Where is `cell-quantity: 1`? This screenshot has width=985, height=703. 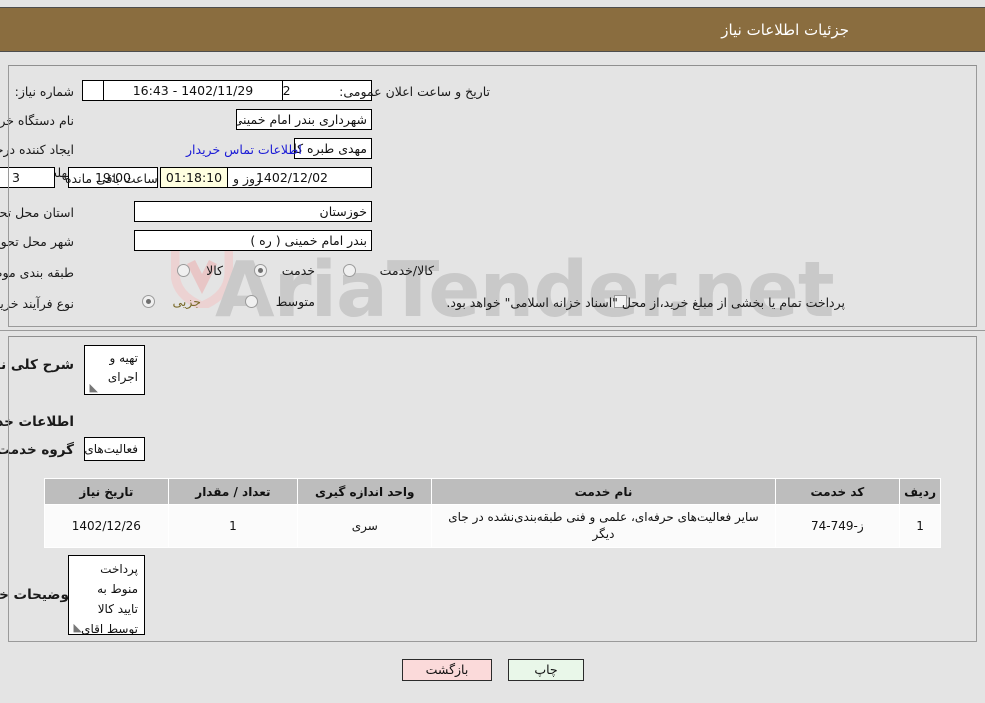 cell-quantity: 1 is located at coordinates (233, 526).